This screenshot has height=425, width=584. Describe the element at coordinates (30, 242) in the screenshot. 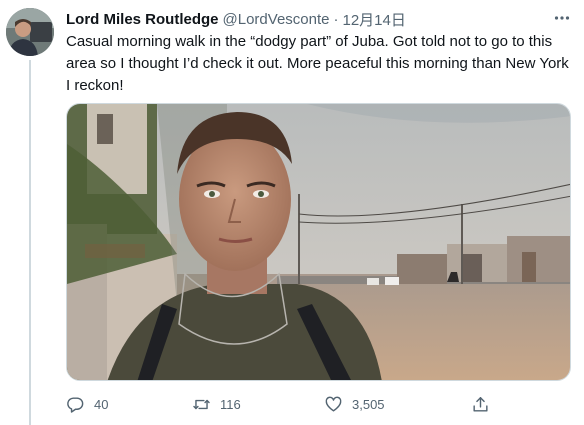

I see `thread-line` at that location.